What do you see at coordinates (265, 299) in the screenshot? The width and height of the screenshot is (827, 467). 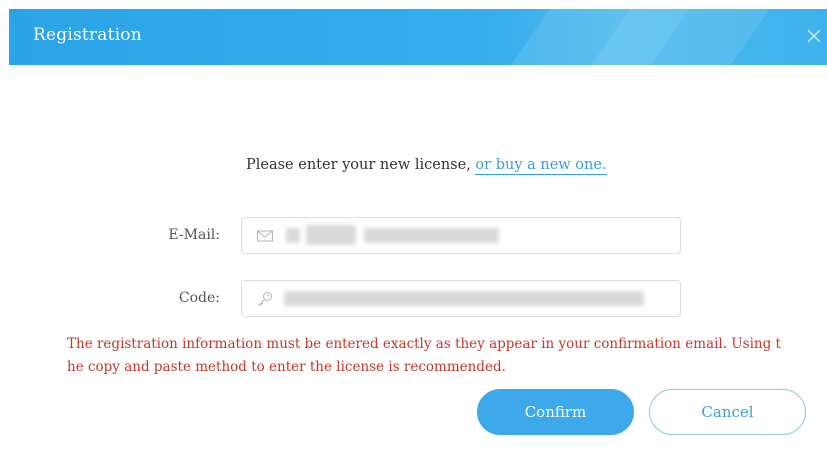 I see `key-icon` at bounding box center [265, 299].